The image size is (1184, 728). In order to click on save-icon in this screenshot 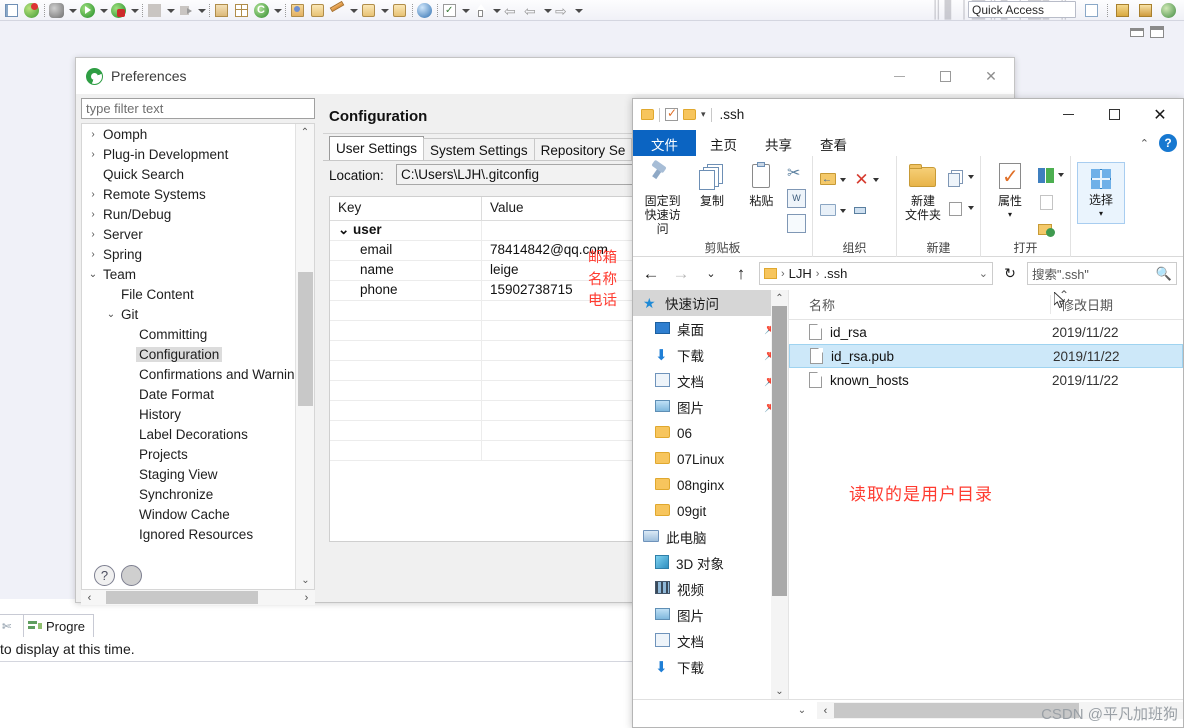, I will do `click(31, 10)`.